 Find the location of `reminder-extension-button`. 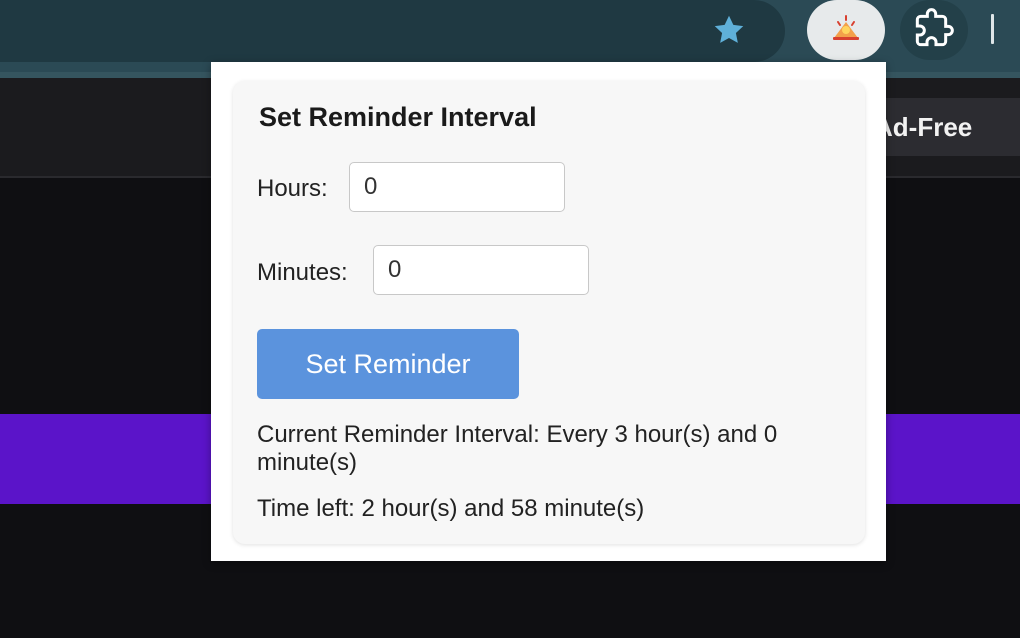

reminder-extension-button is located at coordinates (846, 30).